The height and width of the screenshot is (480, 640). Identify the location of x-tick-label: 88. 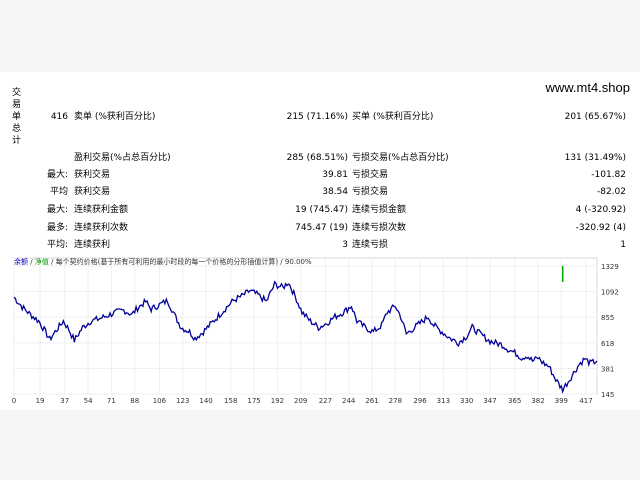
(134, 401).